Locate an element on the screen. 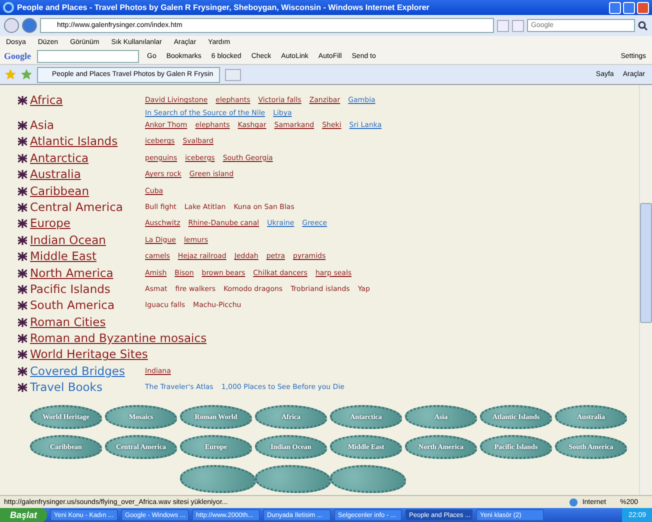 The width and height of the screenshot is (652, 522). region-link: Atlantic Islands is located at coordinates (87, 142).